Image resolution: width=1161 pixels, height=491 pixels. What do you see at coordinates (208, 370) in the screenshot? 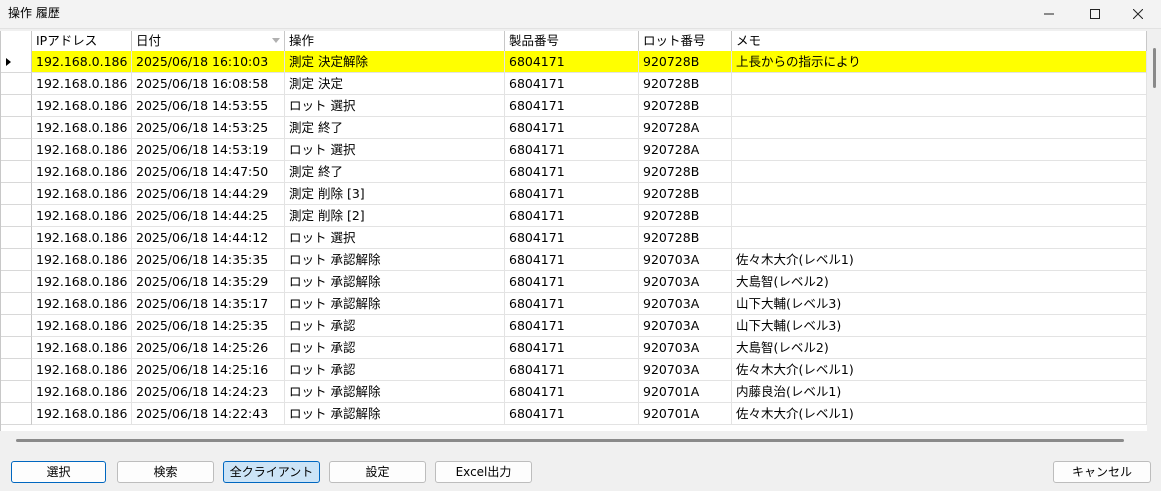
I see `cell-date: 2025/06/18 14:25:16` at bounding box center [208, 370].